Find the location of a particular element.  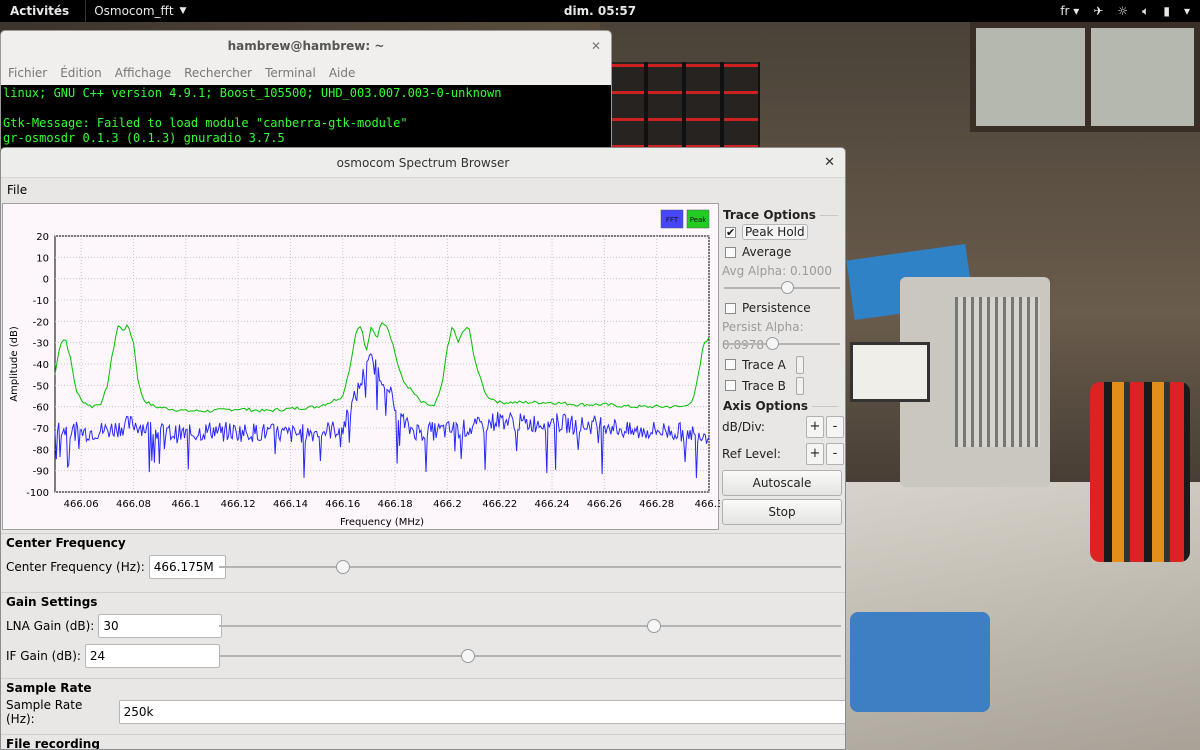

avg-alpha-slider is located at coordinates (782, 288).